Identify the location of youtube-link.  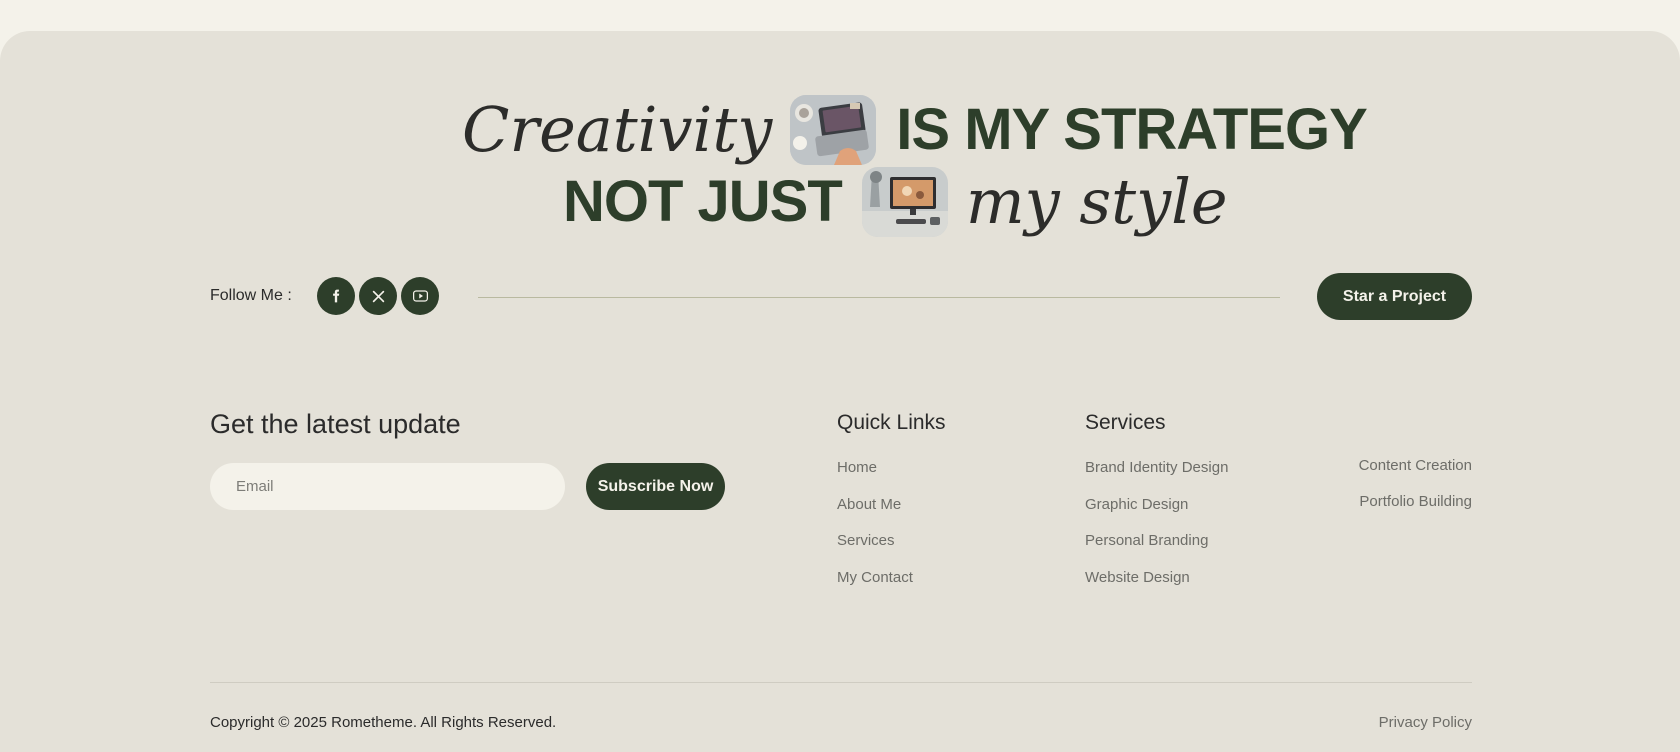
(420, 296).